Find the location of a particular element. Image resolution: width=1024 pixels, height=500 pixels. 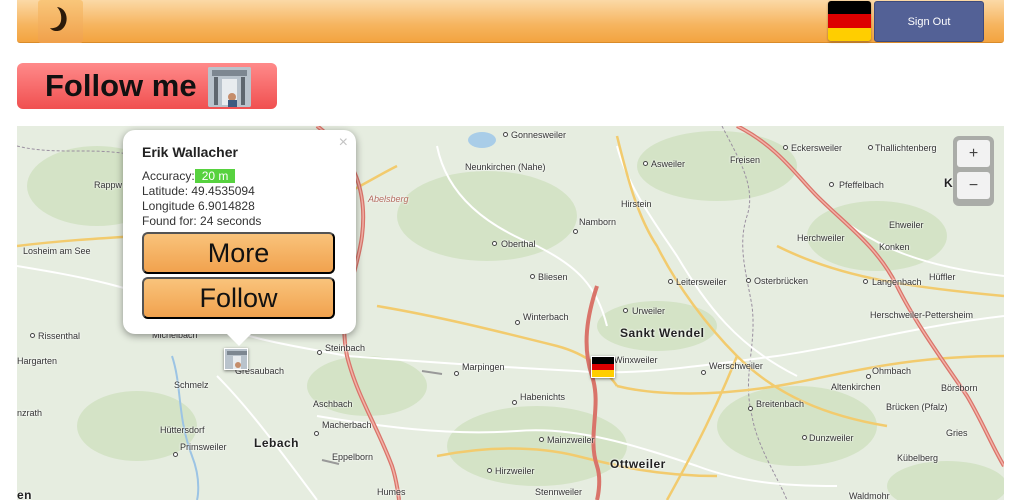

place-label: Freisen is located at coordinates (745, 160).